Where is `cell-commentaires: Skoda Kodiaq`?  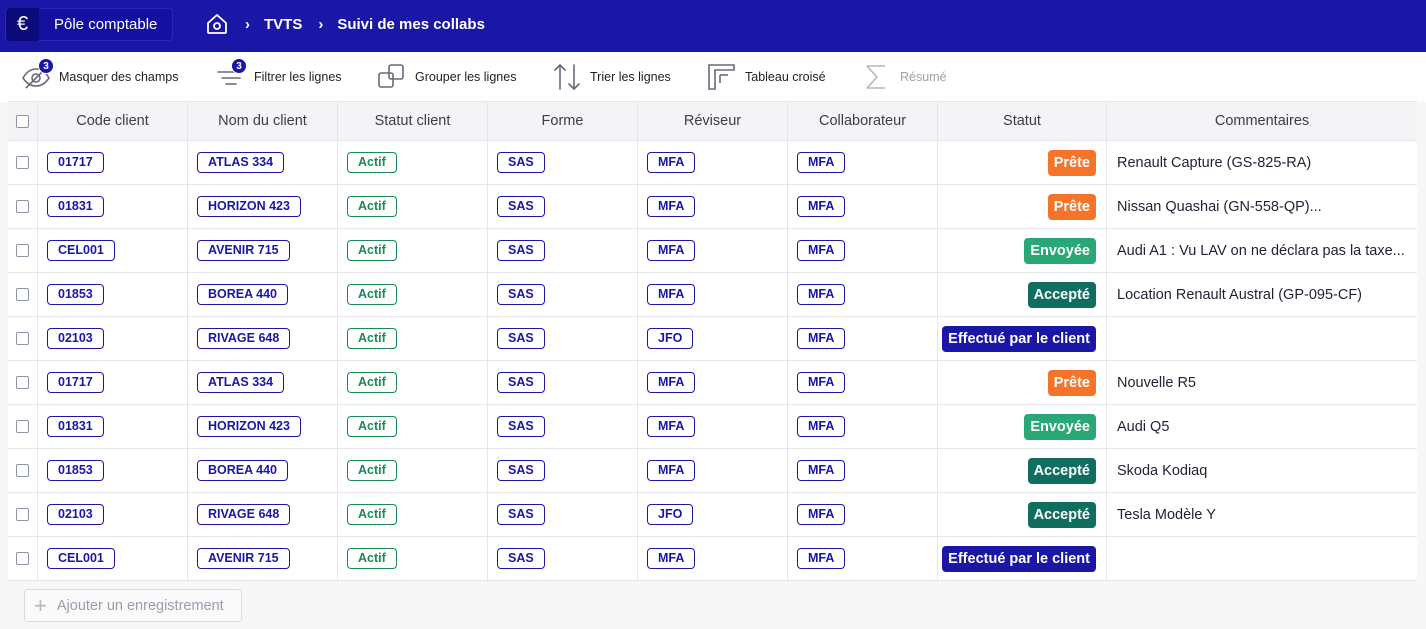 cell-commentaires: Skoda Kodiaq is located at coordinates (1262, 470).